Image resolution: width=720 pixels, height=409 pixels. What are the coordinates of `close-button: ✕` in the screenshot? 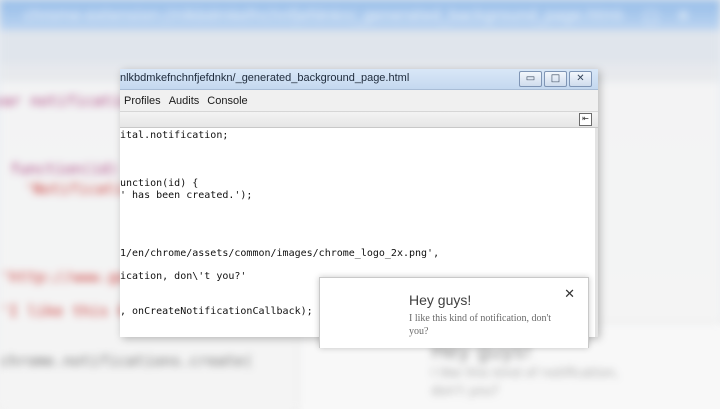 It's located at (580, 79).